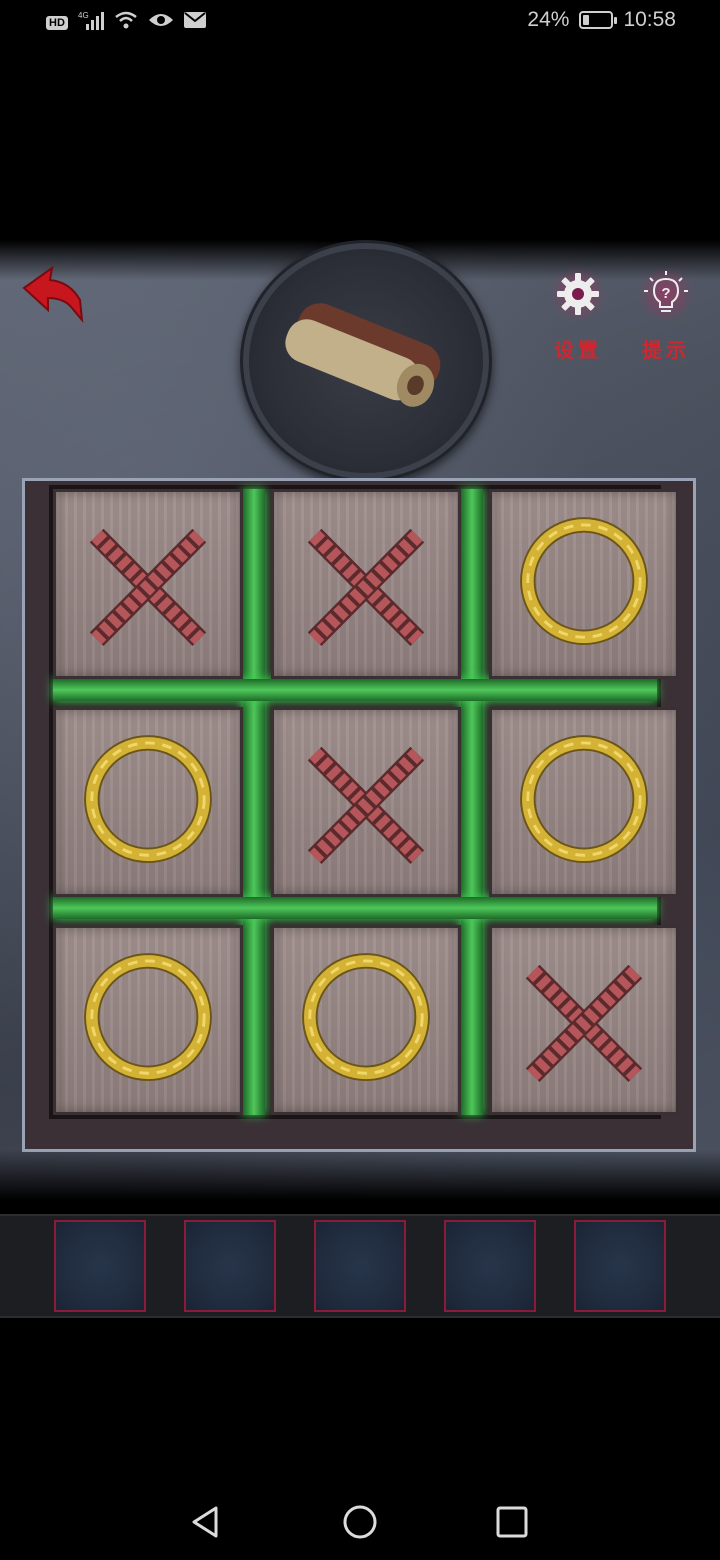  What do you see at coordinates (578, 350) in the screenshot?
I see `settings-label: 设置` at bounding box center [578, 350].